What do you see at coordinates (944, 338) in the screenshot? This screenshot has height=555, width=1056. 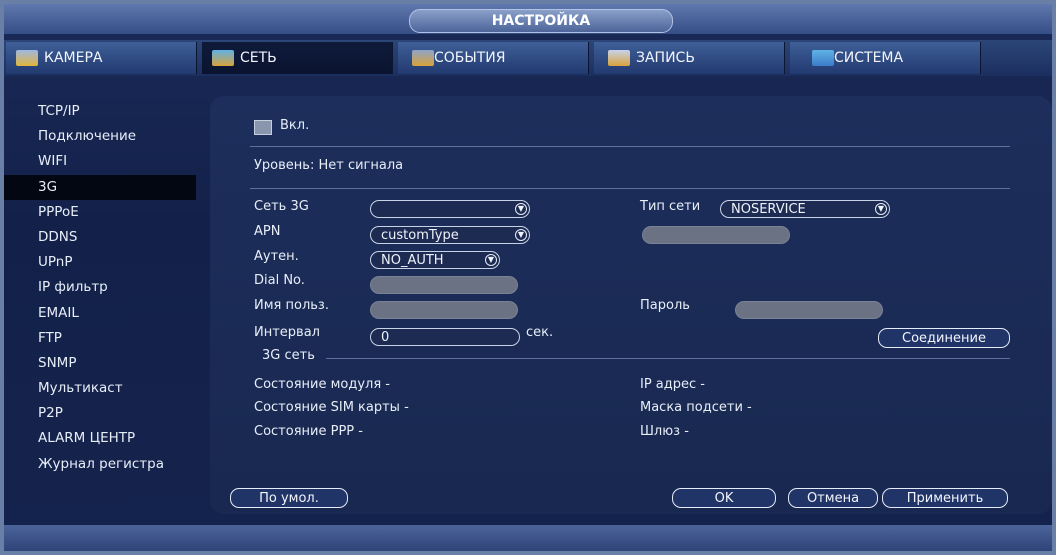 I see `connect-button: Соединение` at bounding box center [944, 338].